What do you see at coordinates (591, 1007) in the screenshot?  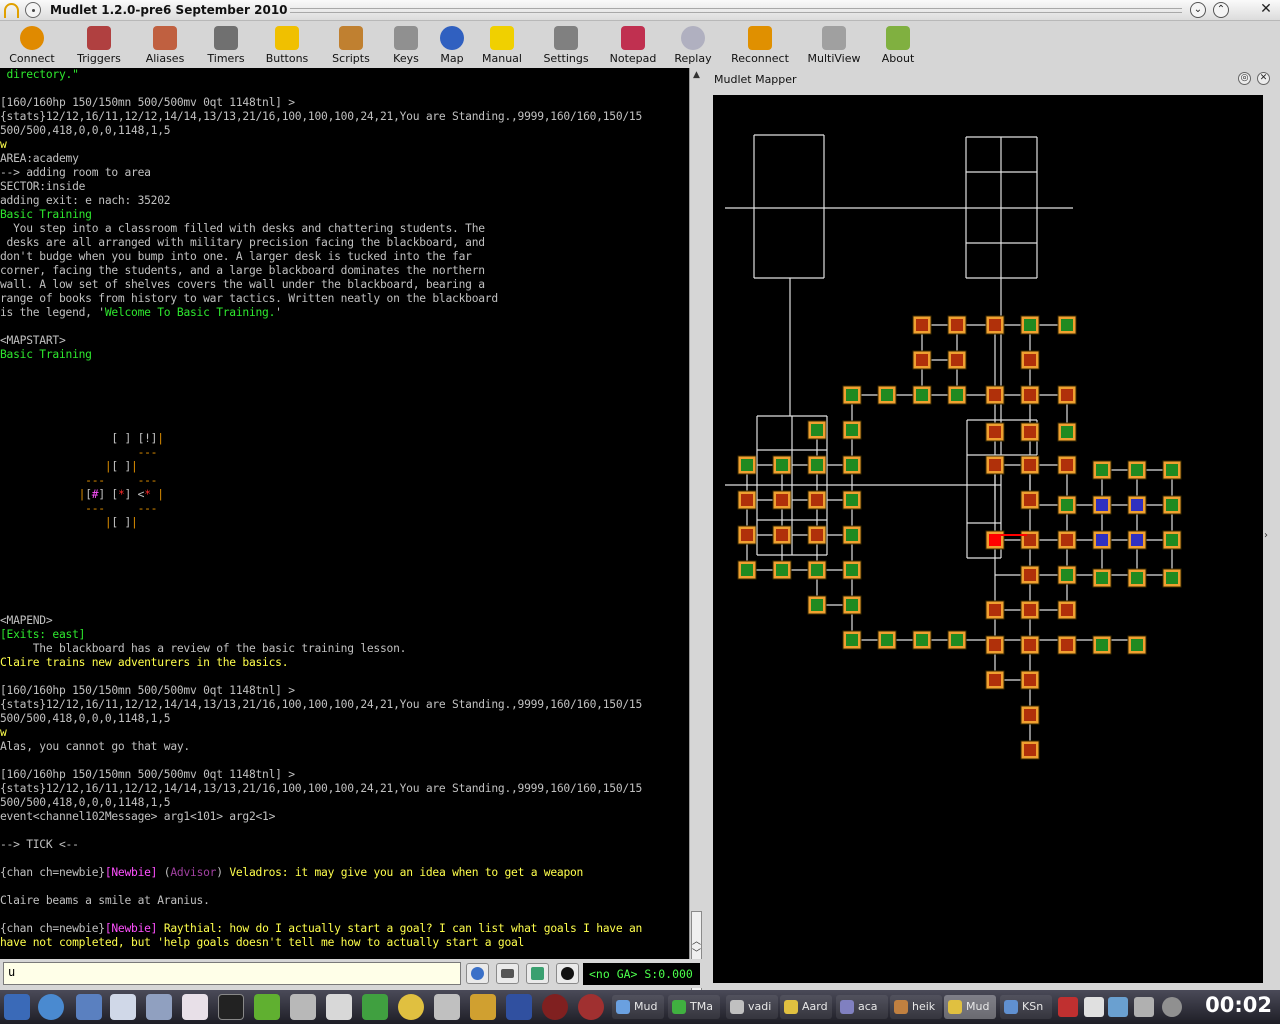 I see `app-icon` at bounding box center [591, 1007].